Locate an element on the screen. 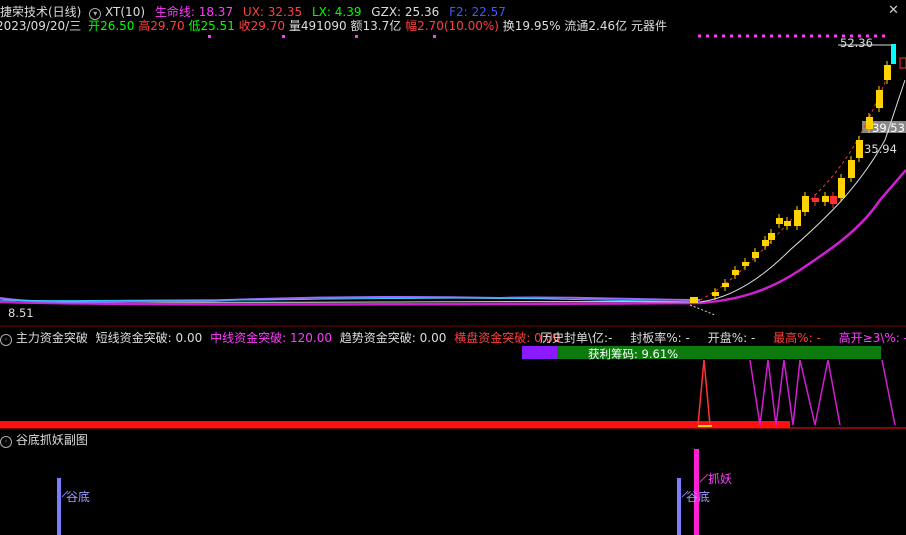 Image resolution: width=906 pixels, height=535 pixels. demon-arrow is located at coordinates (704, 478).